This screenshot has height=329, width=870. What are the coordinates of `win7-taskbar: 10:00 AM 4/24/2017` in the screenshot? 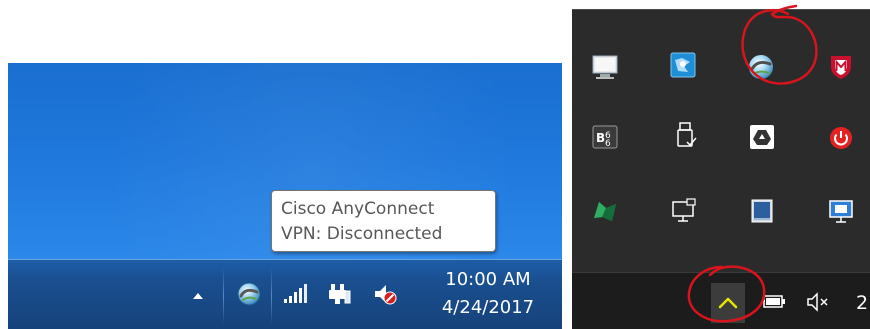 It's located at (285, 294).